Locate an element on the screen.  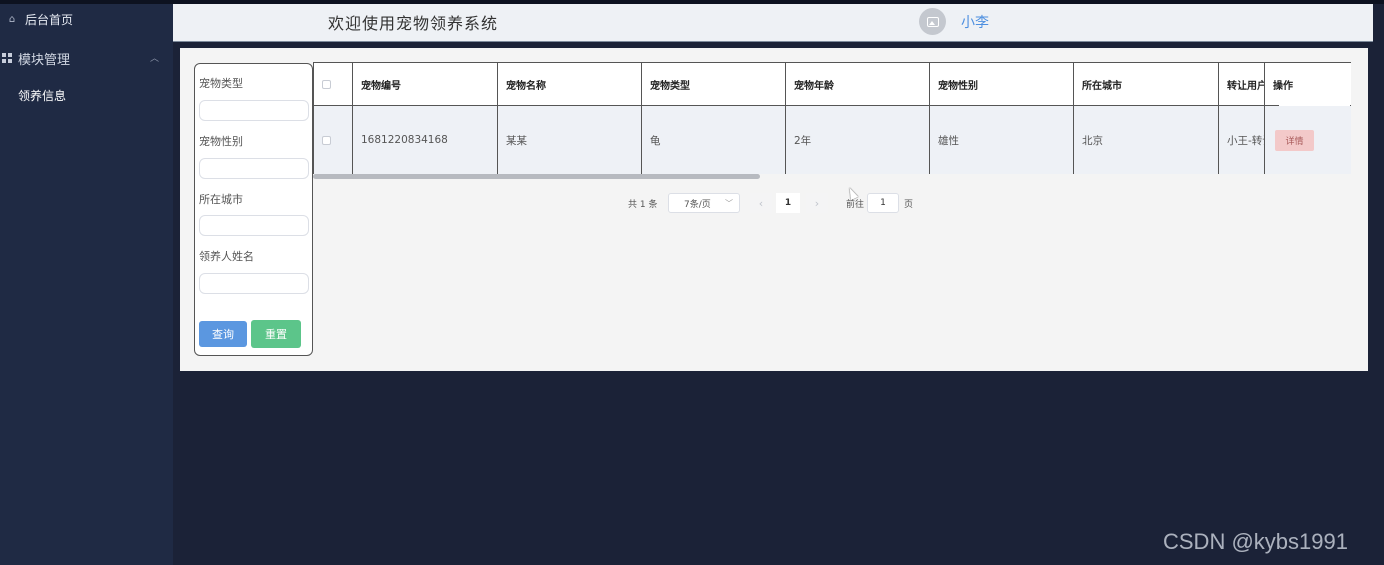
pet-type-input is located at coordinates (254, 110).